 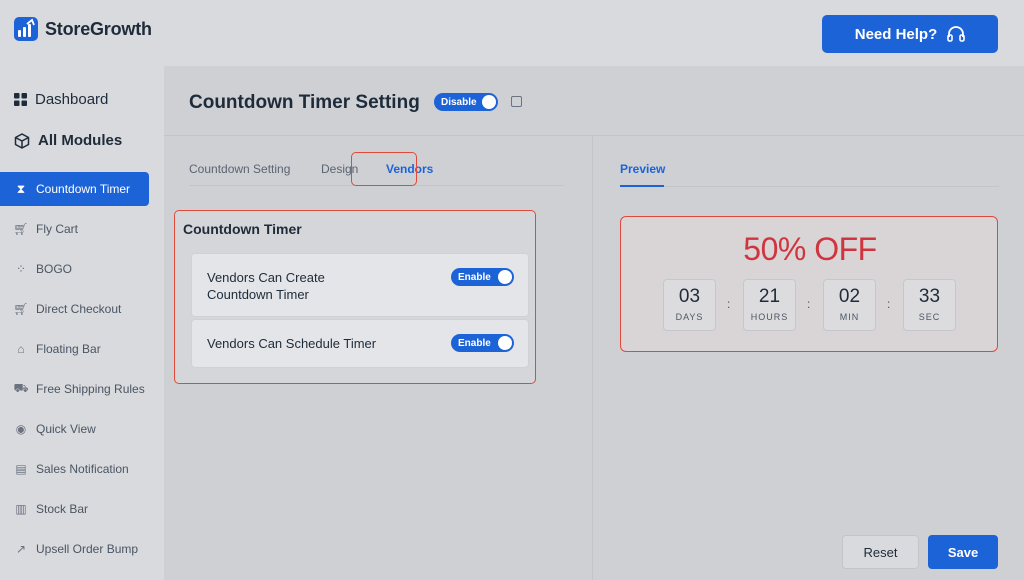 I want to click on sidebar-item-label: Quick View, so click(x=66, y=429).